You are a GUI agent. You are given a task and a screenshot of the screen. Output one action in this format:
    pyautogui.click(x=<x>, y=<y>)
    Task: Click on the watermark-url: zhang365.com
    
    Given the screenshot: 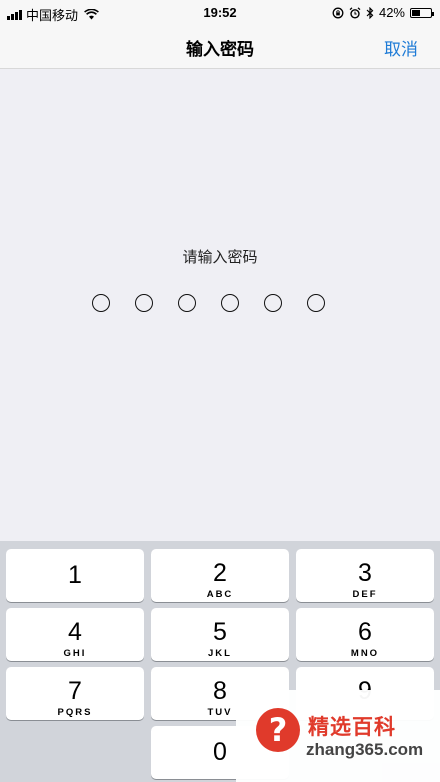 What is the action you would take?
    pyautogui.click(x=365, y=749)
    